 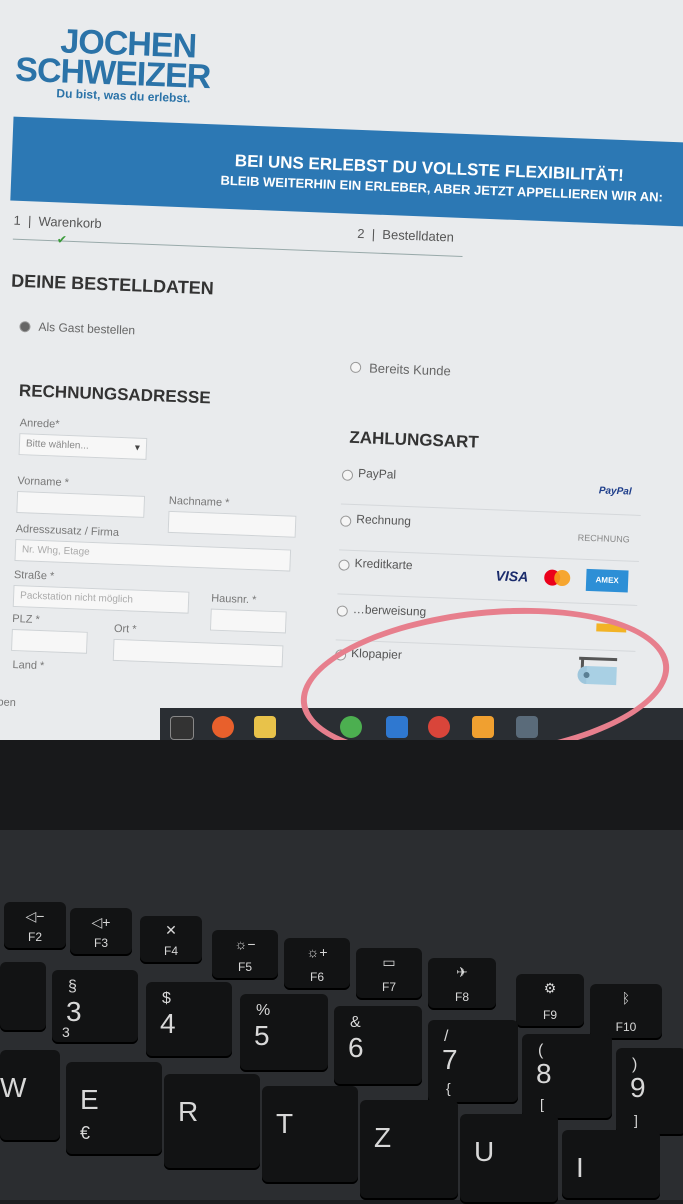 I want to click on nachname-label: Nachname *, so click(x=199, y=502).